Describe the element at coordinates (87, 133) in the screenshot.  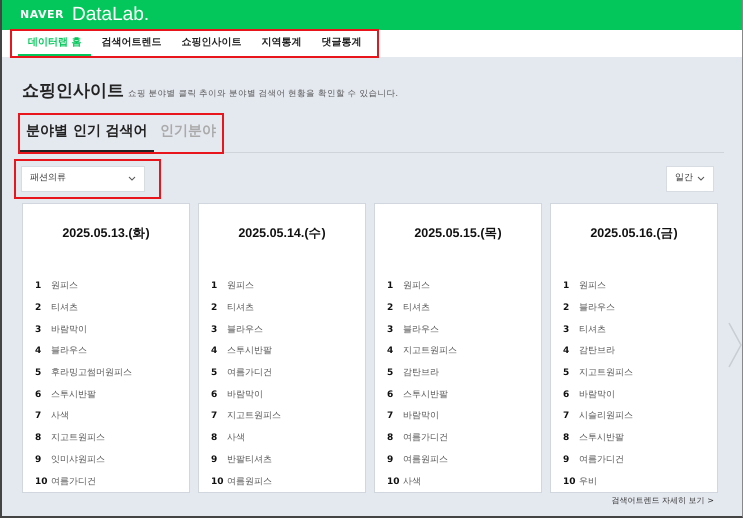
I see `section-tab: 분야별 인기 검색어` at that location.